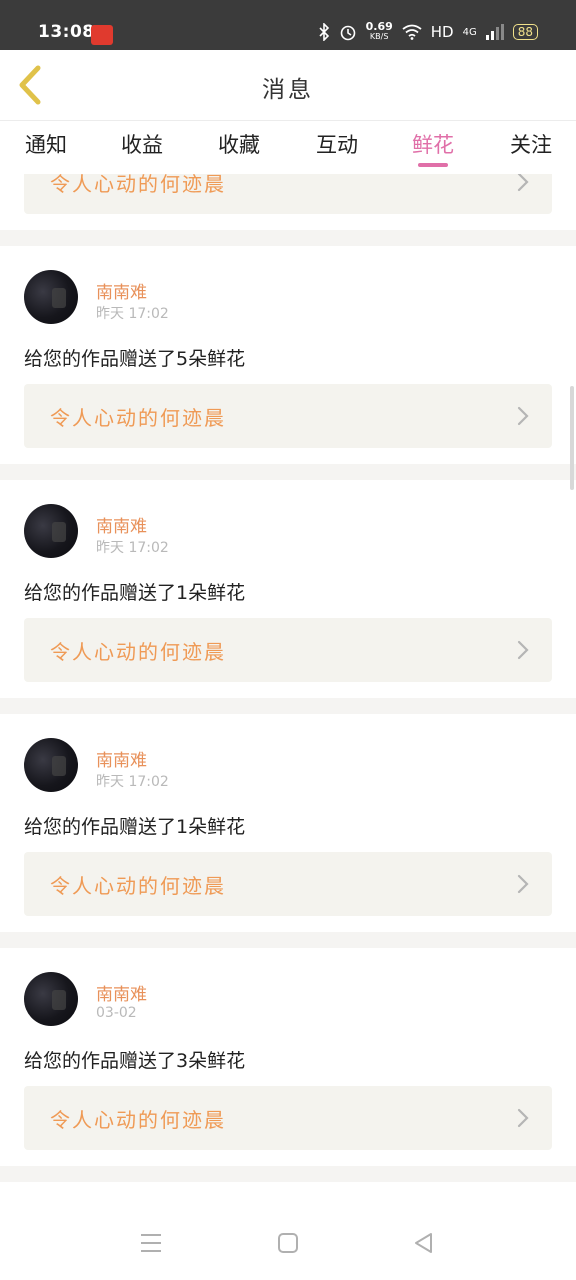 The width and height of the screenshot is (576, 1280). Describe the element at coordinates (572, 438) in the screenshot. I see `scrollbar` at that location.